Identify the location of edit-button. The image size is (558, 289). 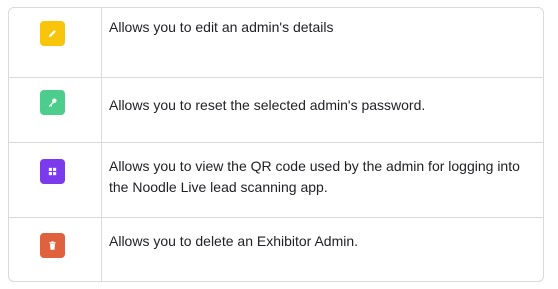
(52, 33).